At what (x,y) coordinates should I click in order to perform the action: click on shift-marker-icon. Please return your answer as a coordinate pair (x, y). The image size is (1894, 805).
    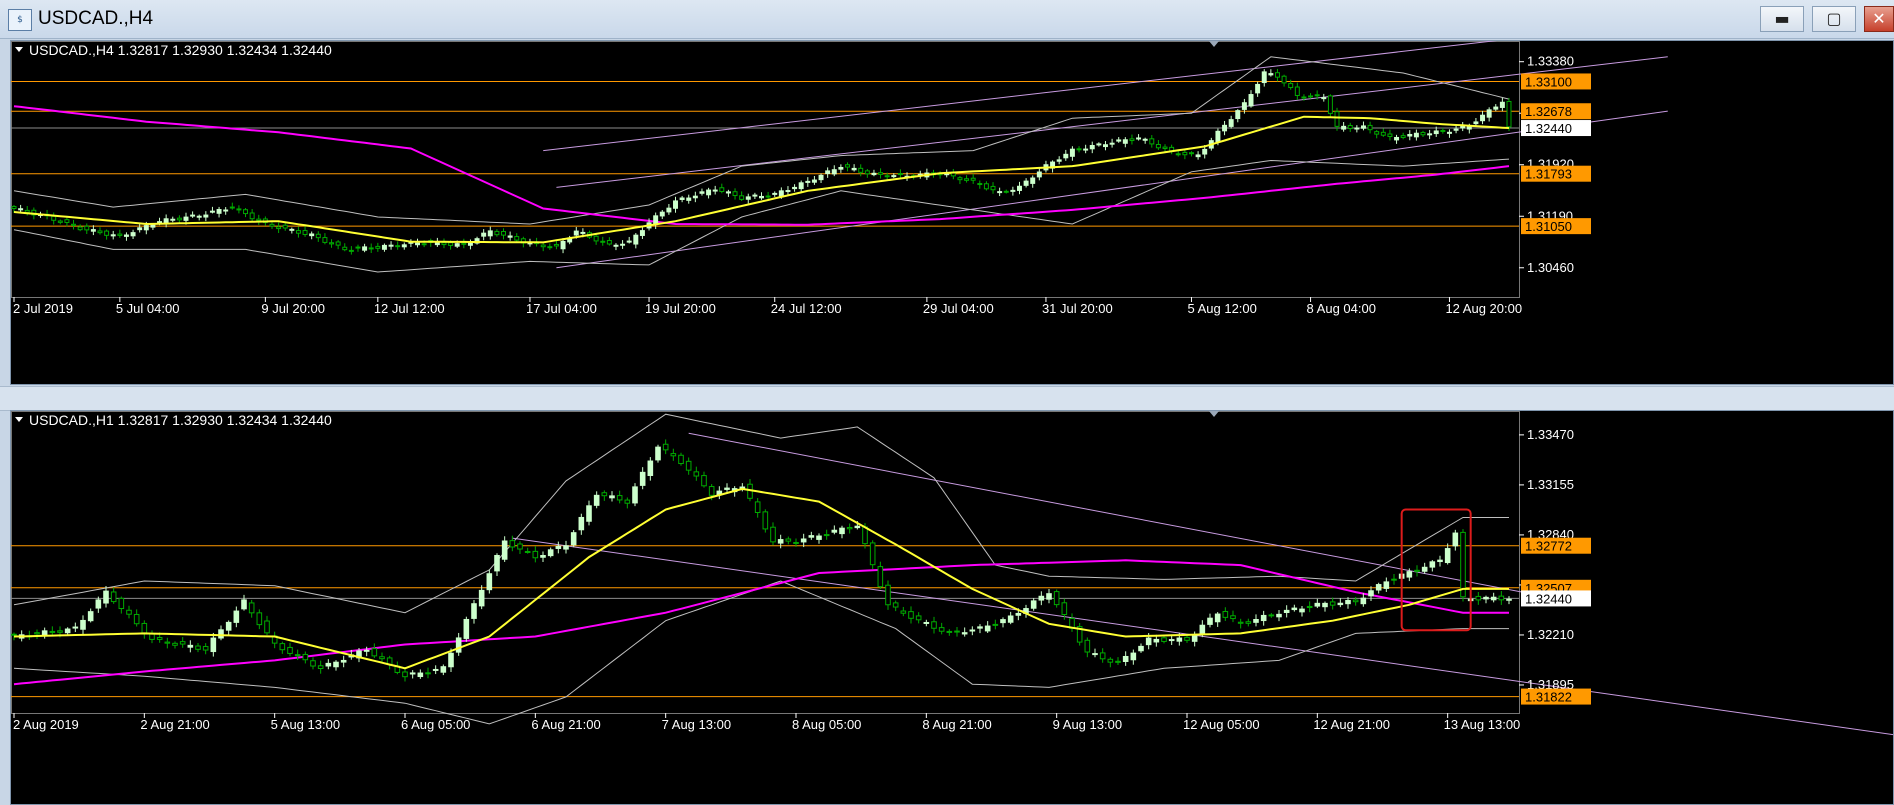
    Looking at the image, I should click on (1214, 414).